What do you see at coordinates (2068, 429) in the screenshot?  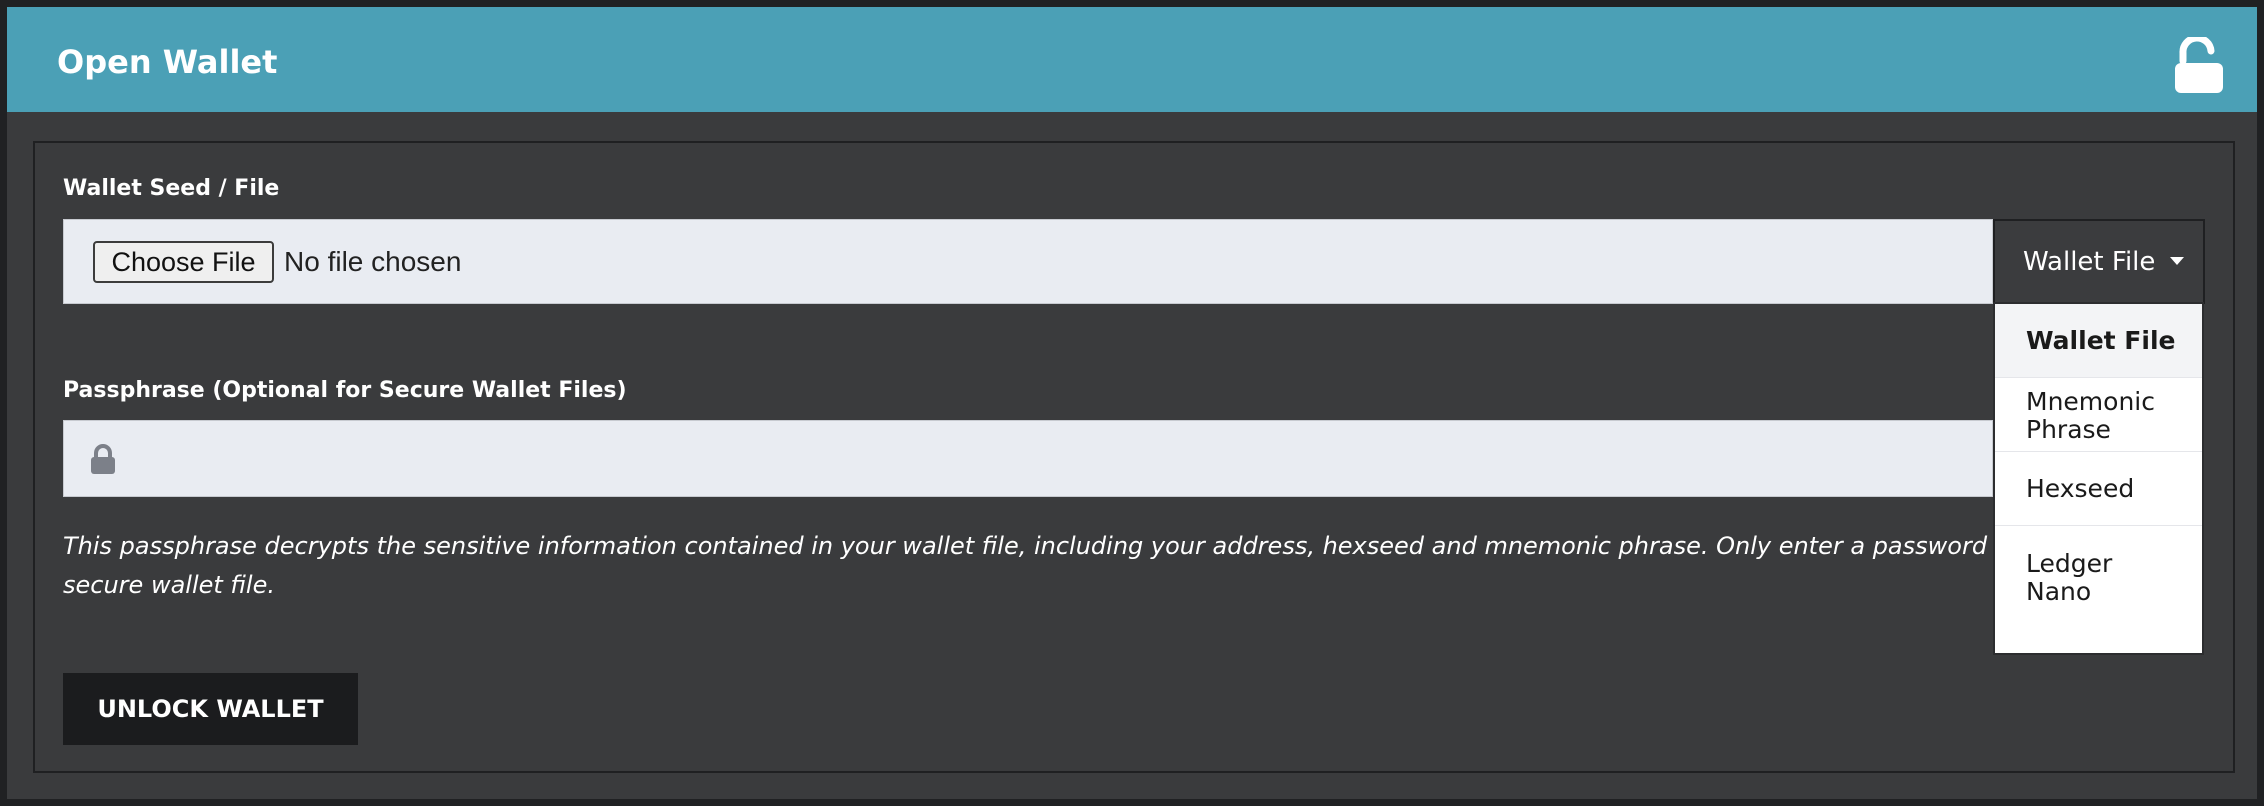 I see `dropdown-item-label: Phrase` at bounding box center [2068, 429].